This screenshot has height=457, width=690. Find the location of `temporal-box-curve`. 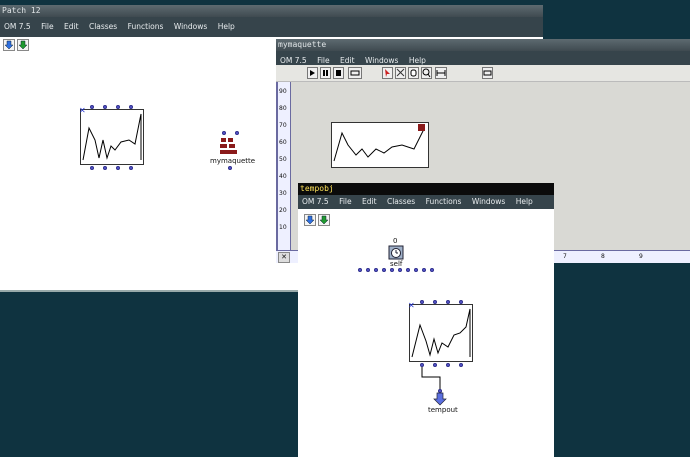

temporal-box-curve is located at coordinates (379, 143).